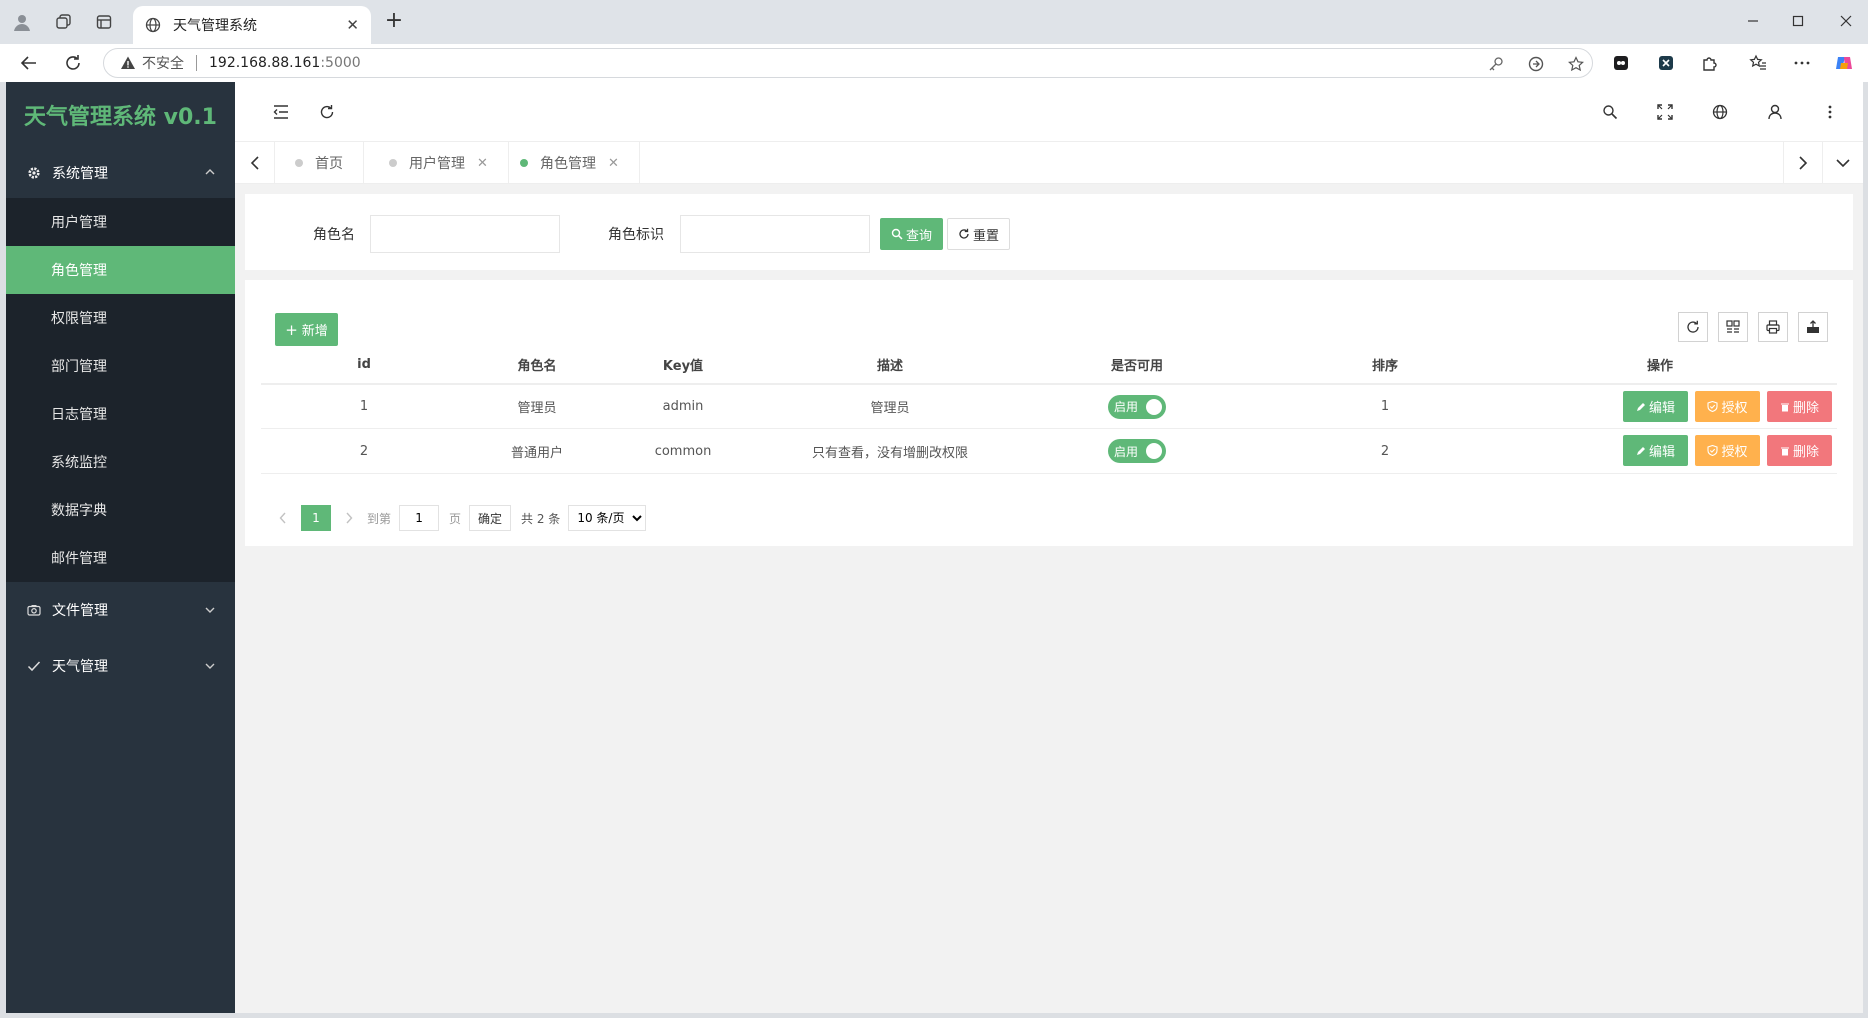  Describe the element at coordinates (299, 163) in the screenshot. I see `tab-dot` at that location.